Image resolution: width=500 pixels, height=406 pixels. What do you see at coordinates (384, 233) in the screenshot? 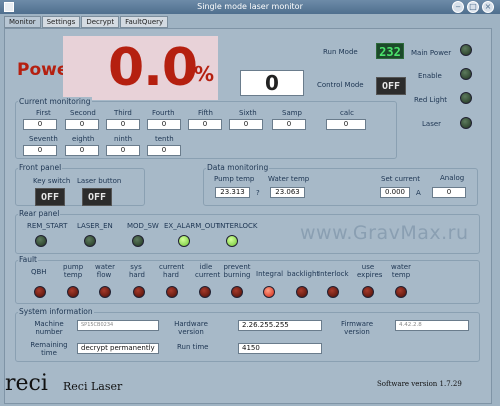
I see `watermark-text: www.GravMax.ru` at bounding box center [384, 233].